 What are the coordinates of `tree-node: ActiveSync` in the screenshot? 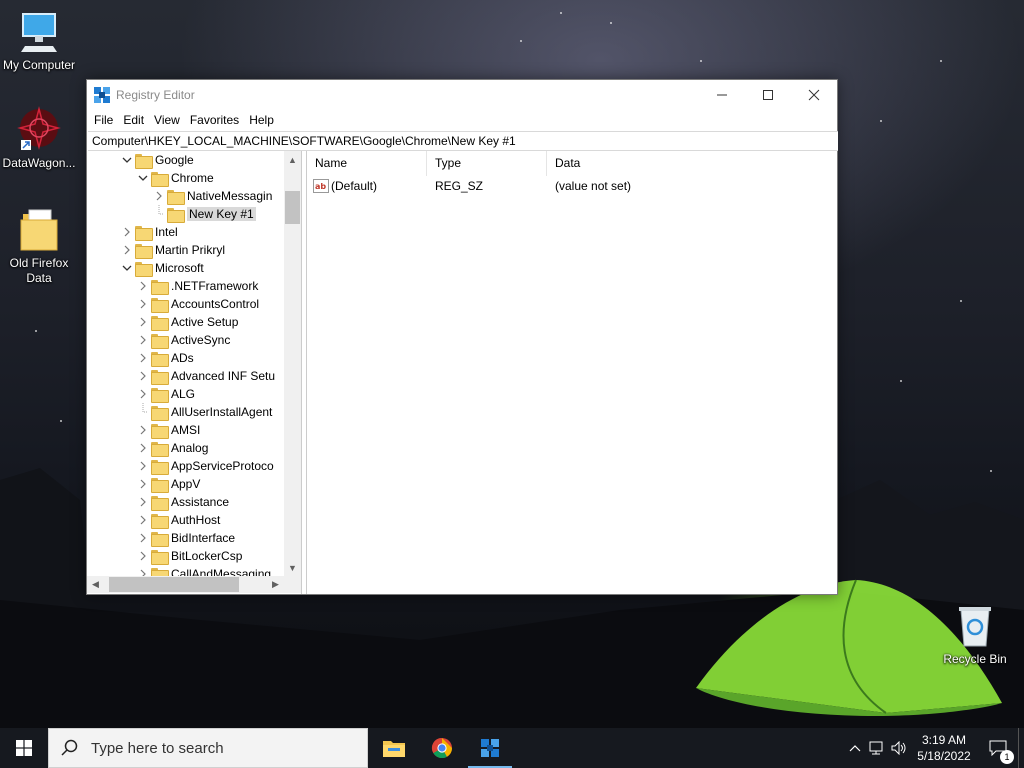 It's located at (182, 340).